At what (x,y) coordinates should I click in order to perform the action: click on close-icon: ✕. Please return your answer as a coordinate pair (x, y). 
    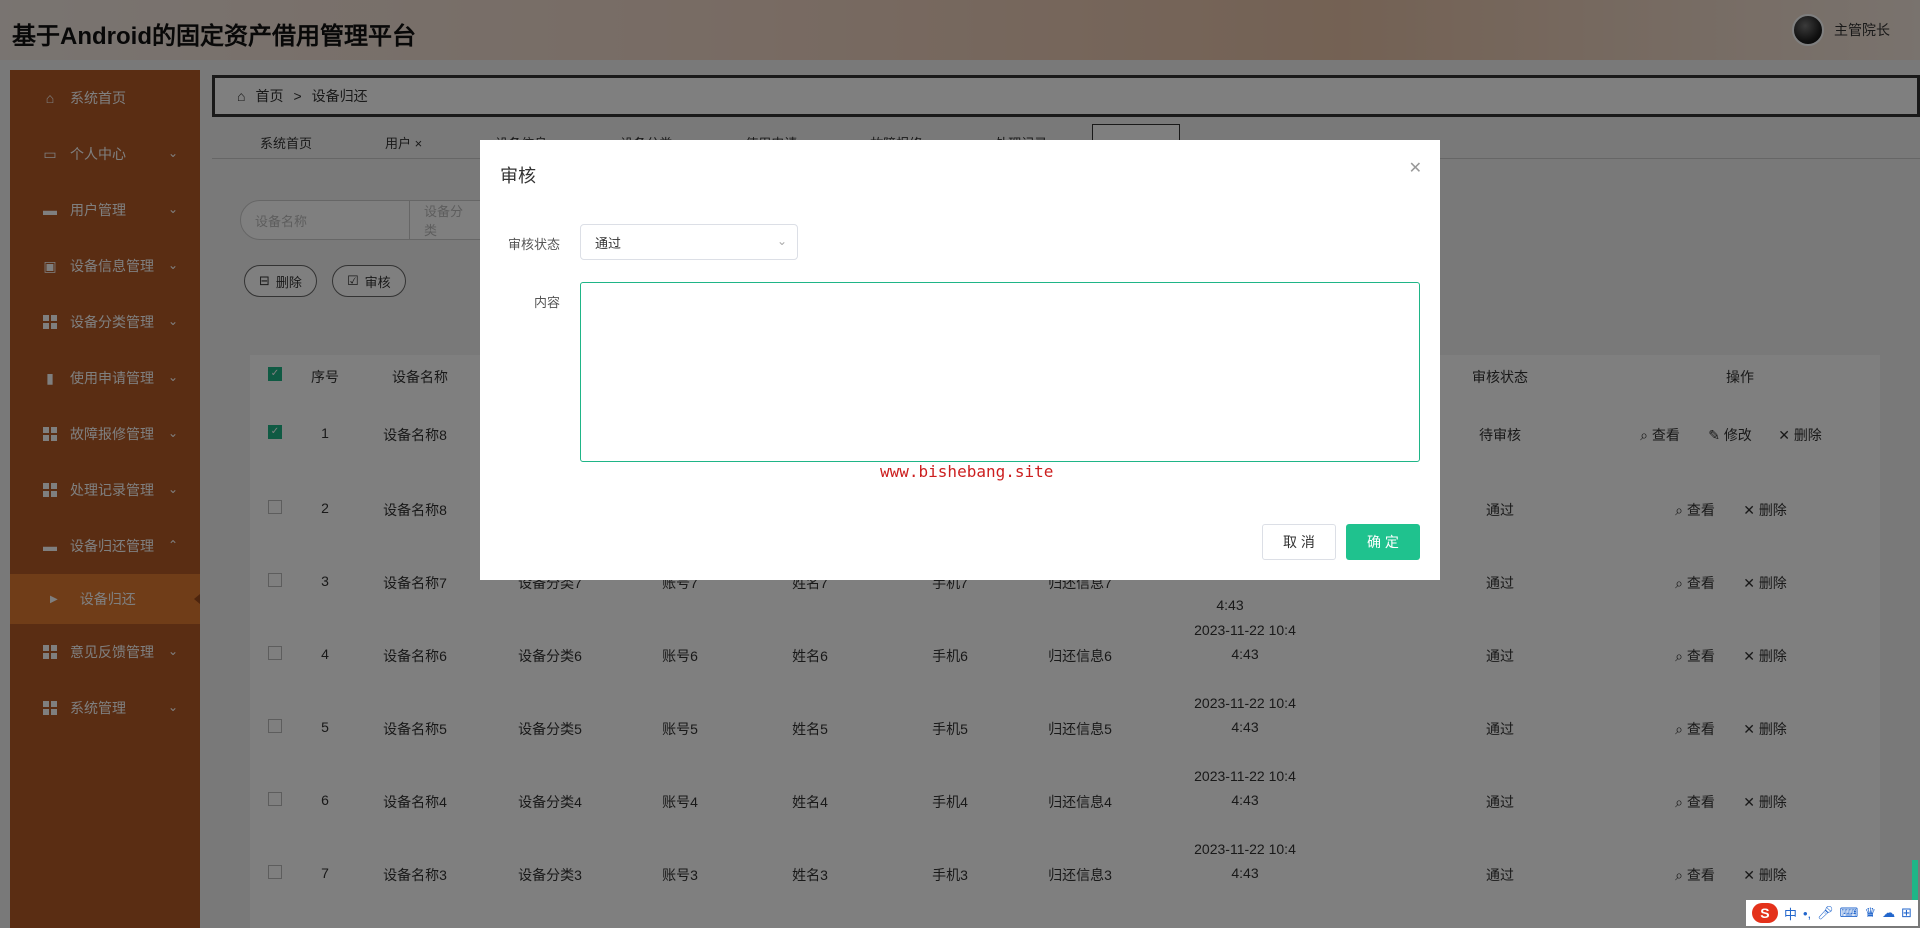
    Looking at the image, I should click on (1415, 168).